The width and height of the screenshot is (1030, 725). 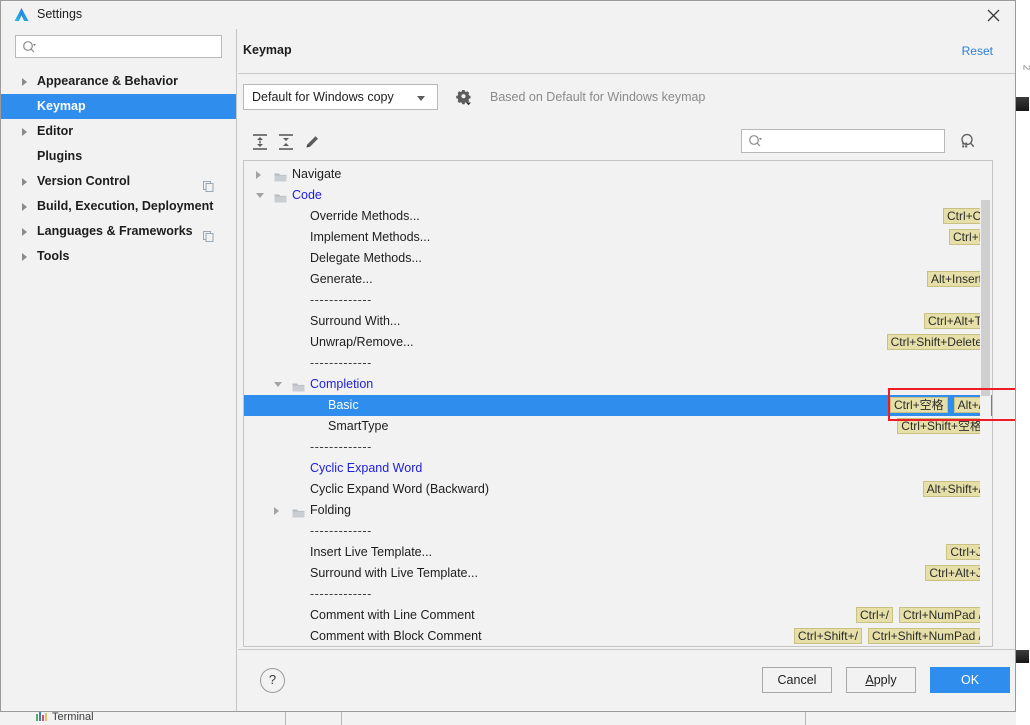 I want to click on shortcut-list: Ctrl+Alt+J, so click(x=952, y=575).